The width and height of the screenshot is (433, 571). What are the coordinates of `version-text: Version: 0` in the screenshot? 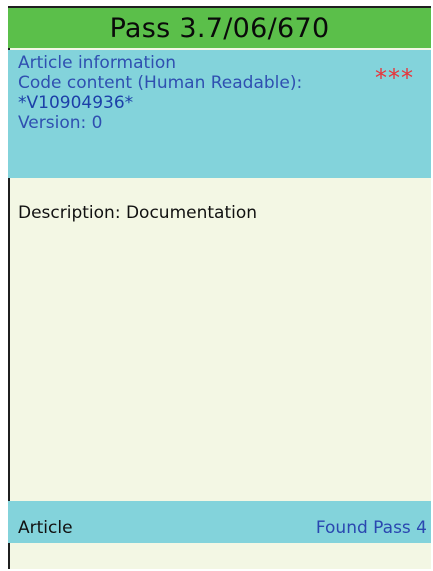 It's located at (60, 123).